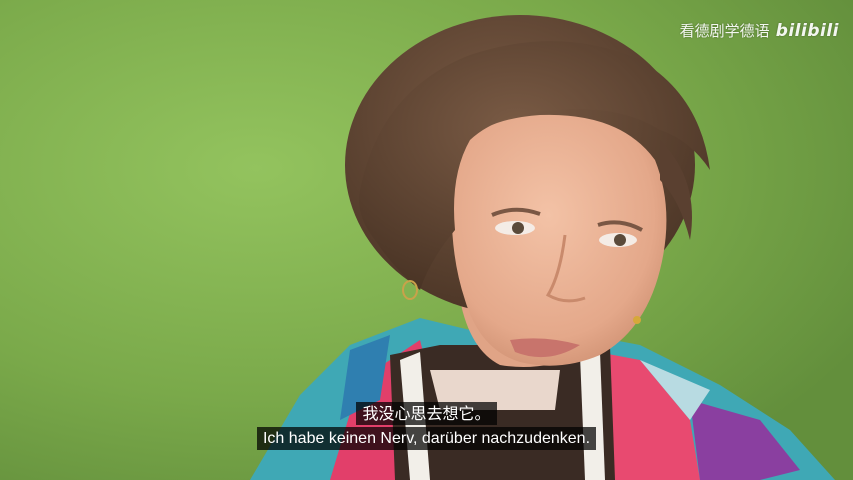 The image size is (853, 480). Describe the element at coordinates (724, 31) in the screenshot. I see `channel-name: 看德剧学德语` at that location.